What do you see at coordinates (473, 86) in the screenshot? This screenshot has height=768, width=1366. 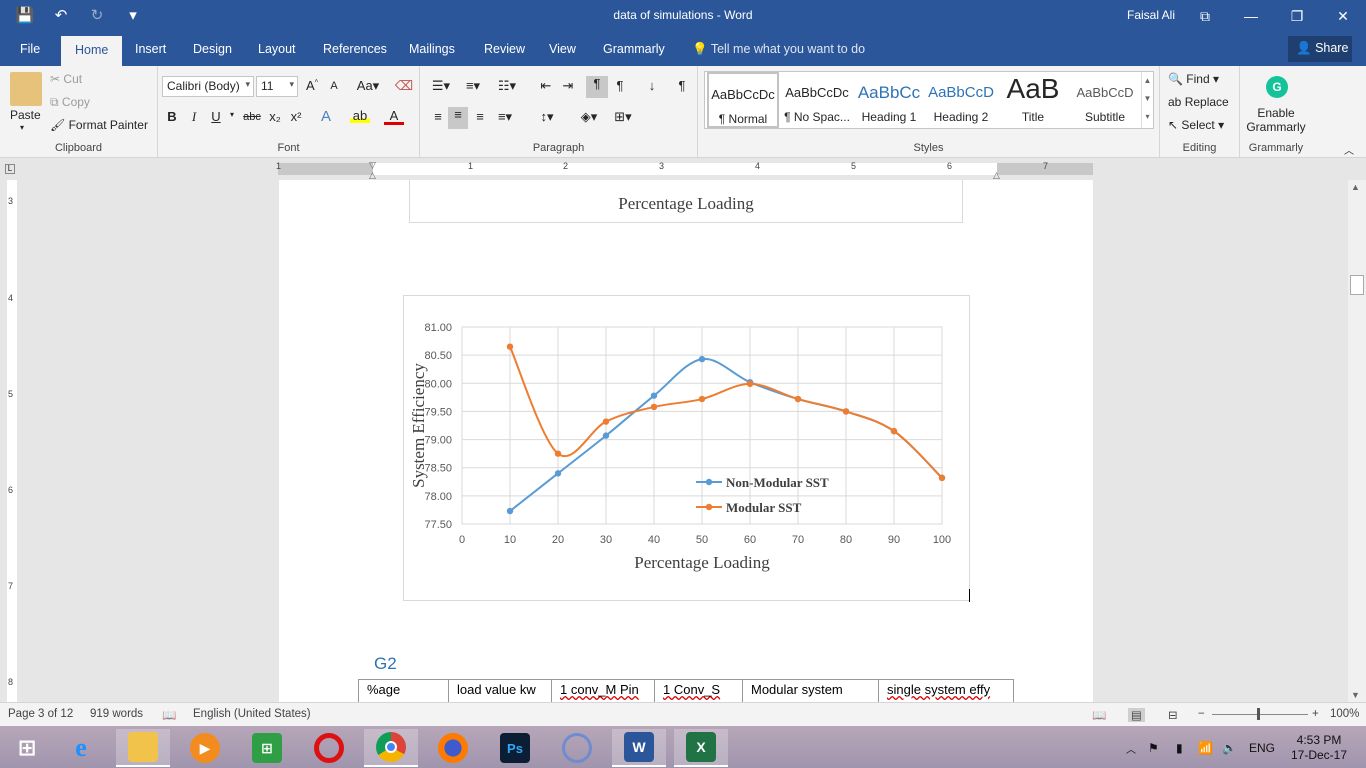 I see `numbering-icon: ≡▾` at bounding box center [473, 86].